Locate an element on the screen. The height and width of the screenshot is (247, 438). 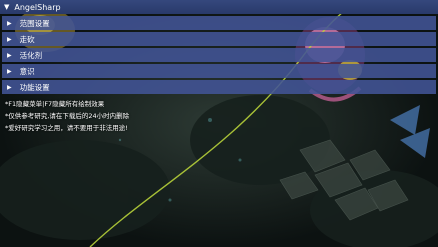
section-label: 范围设置 is located at coordinates (34, 23).